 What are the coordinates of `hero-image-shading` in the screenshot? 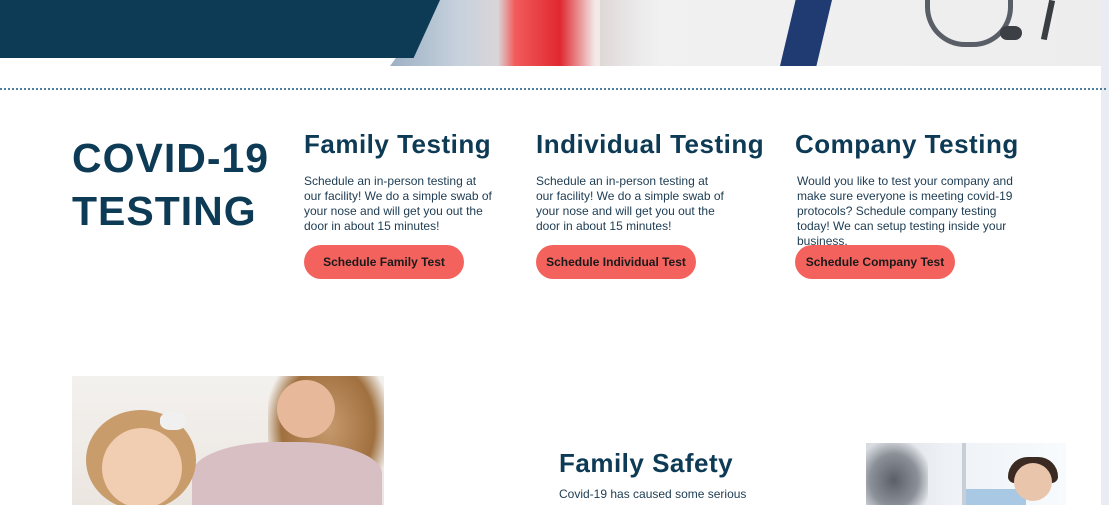 It's located at (630, 33).